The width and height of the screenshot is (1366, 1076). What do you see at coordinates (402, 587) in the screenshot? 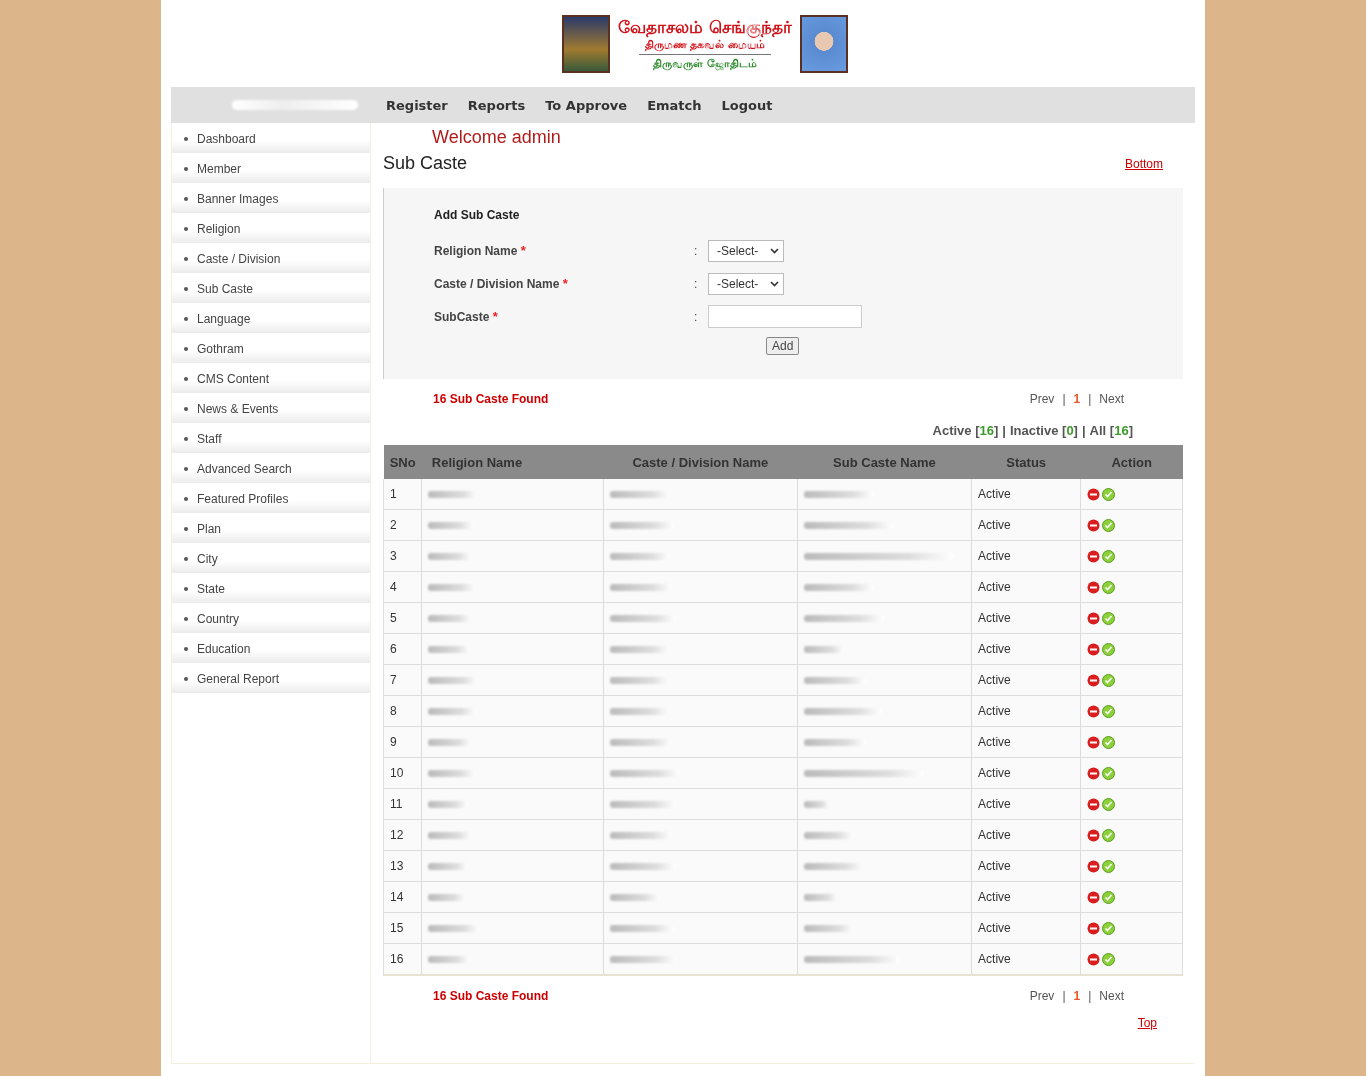
I see `table-cell: 4` at bounding box center [402, 587].